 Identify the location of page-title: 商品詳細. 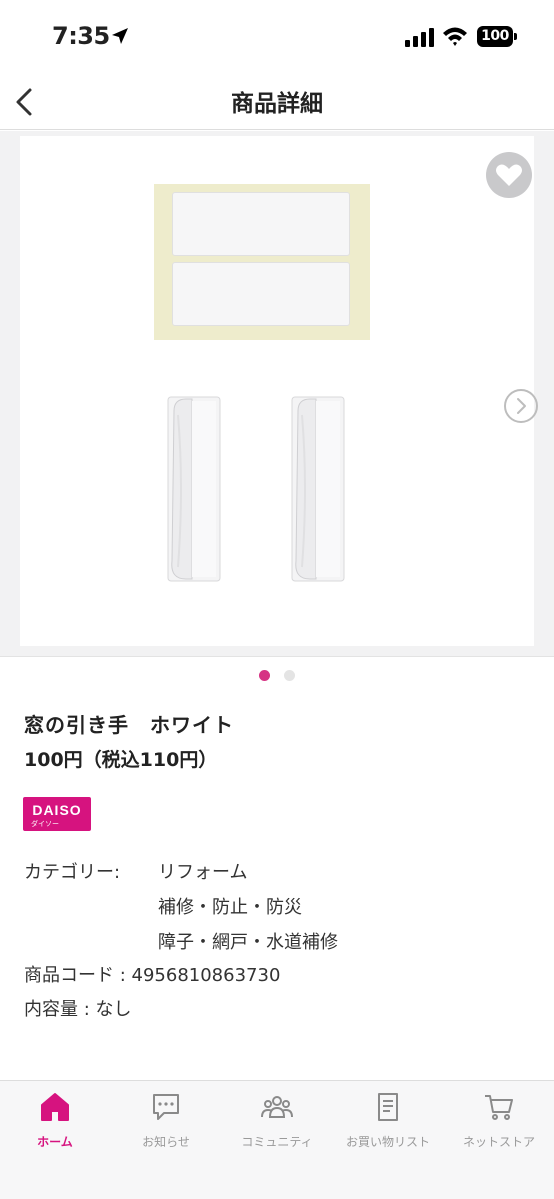
(277, 104).